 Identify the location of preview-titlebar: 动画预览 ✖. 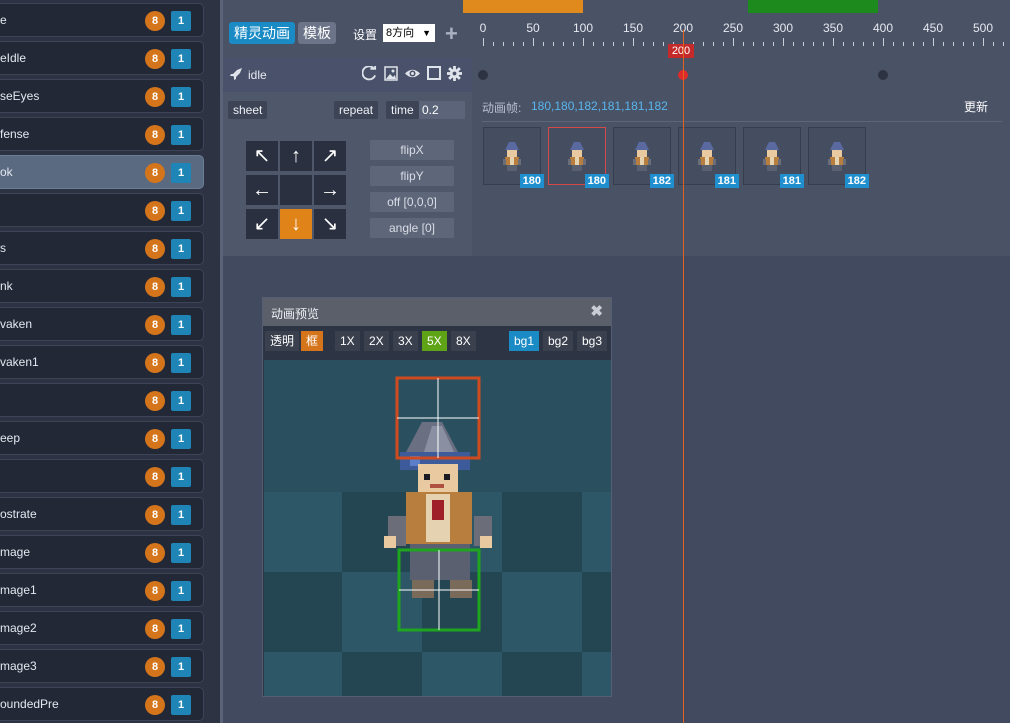
(437, 312).